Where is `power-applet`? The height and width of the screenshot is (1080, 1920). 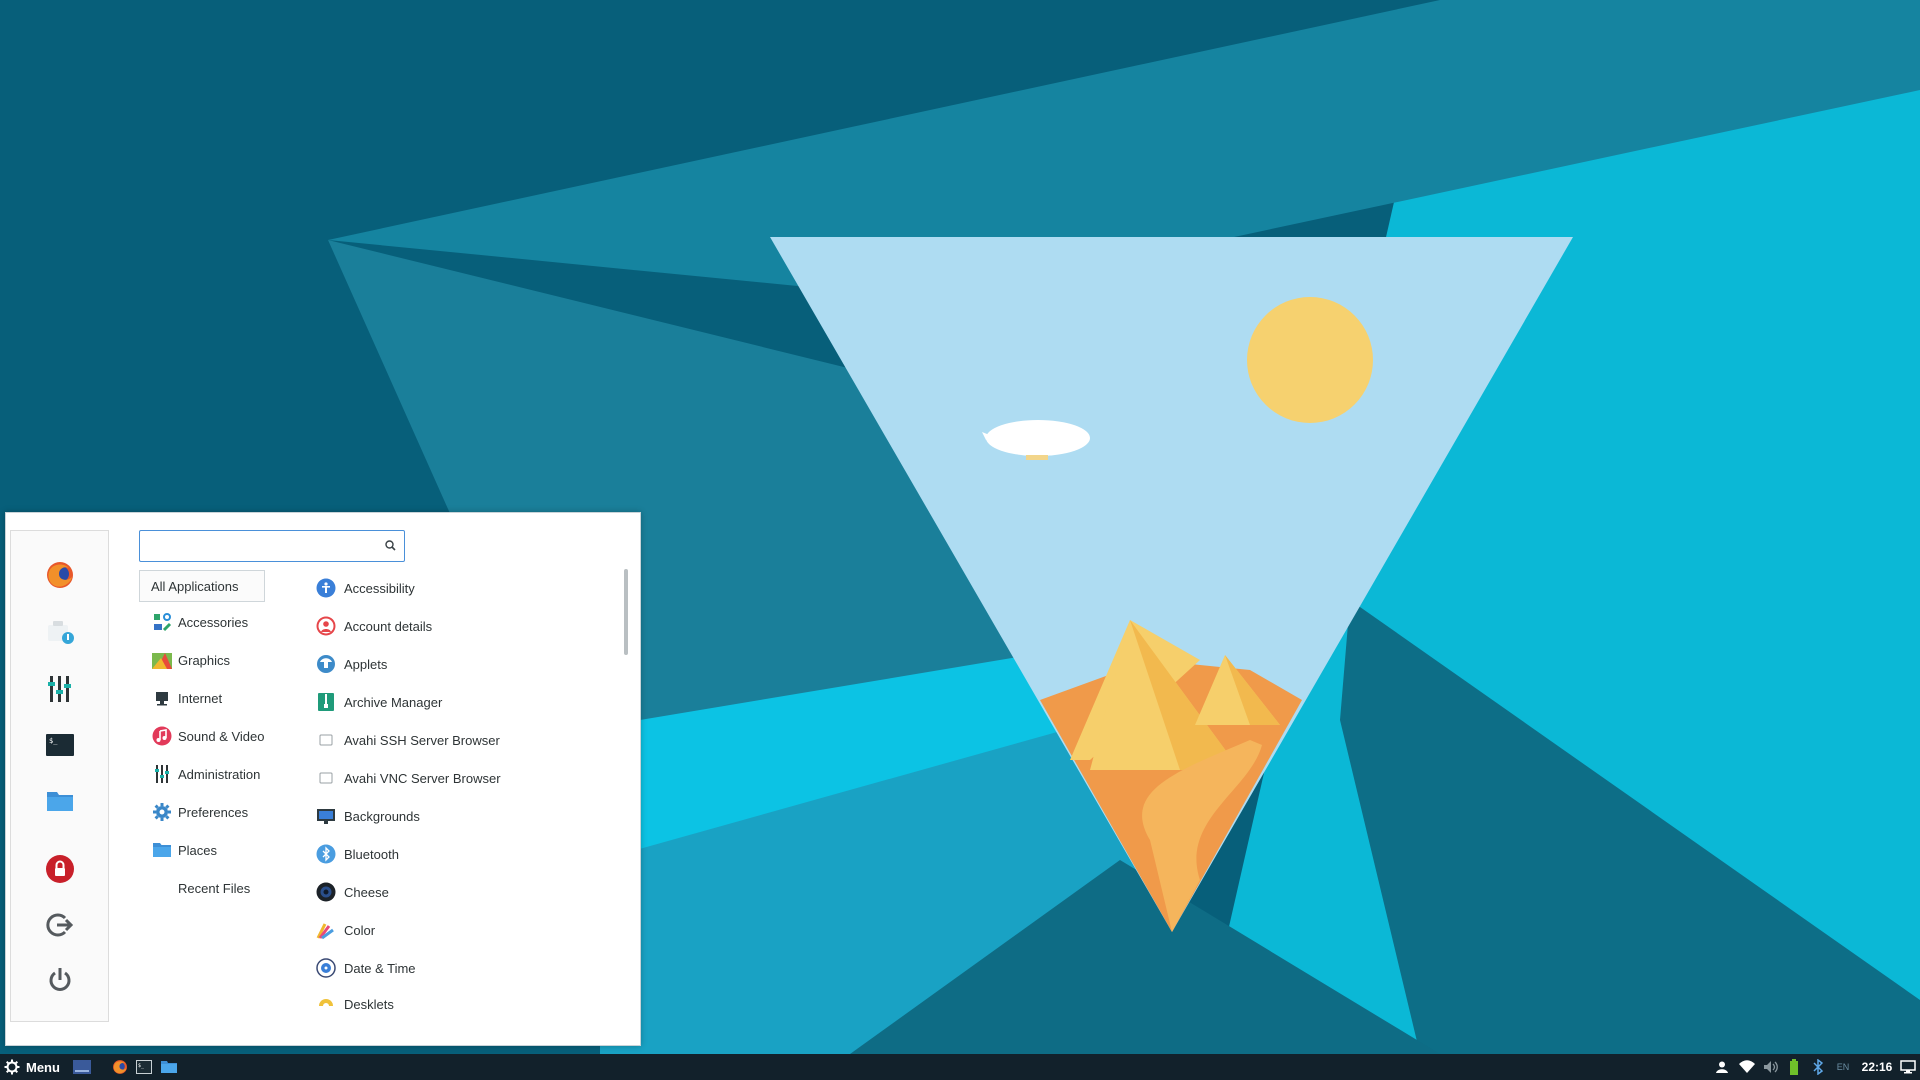 power-applet is located at coordinates (1794, 1067).